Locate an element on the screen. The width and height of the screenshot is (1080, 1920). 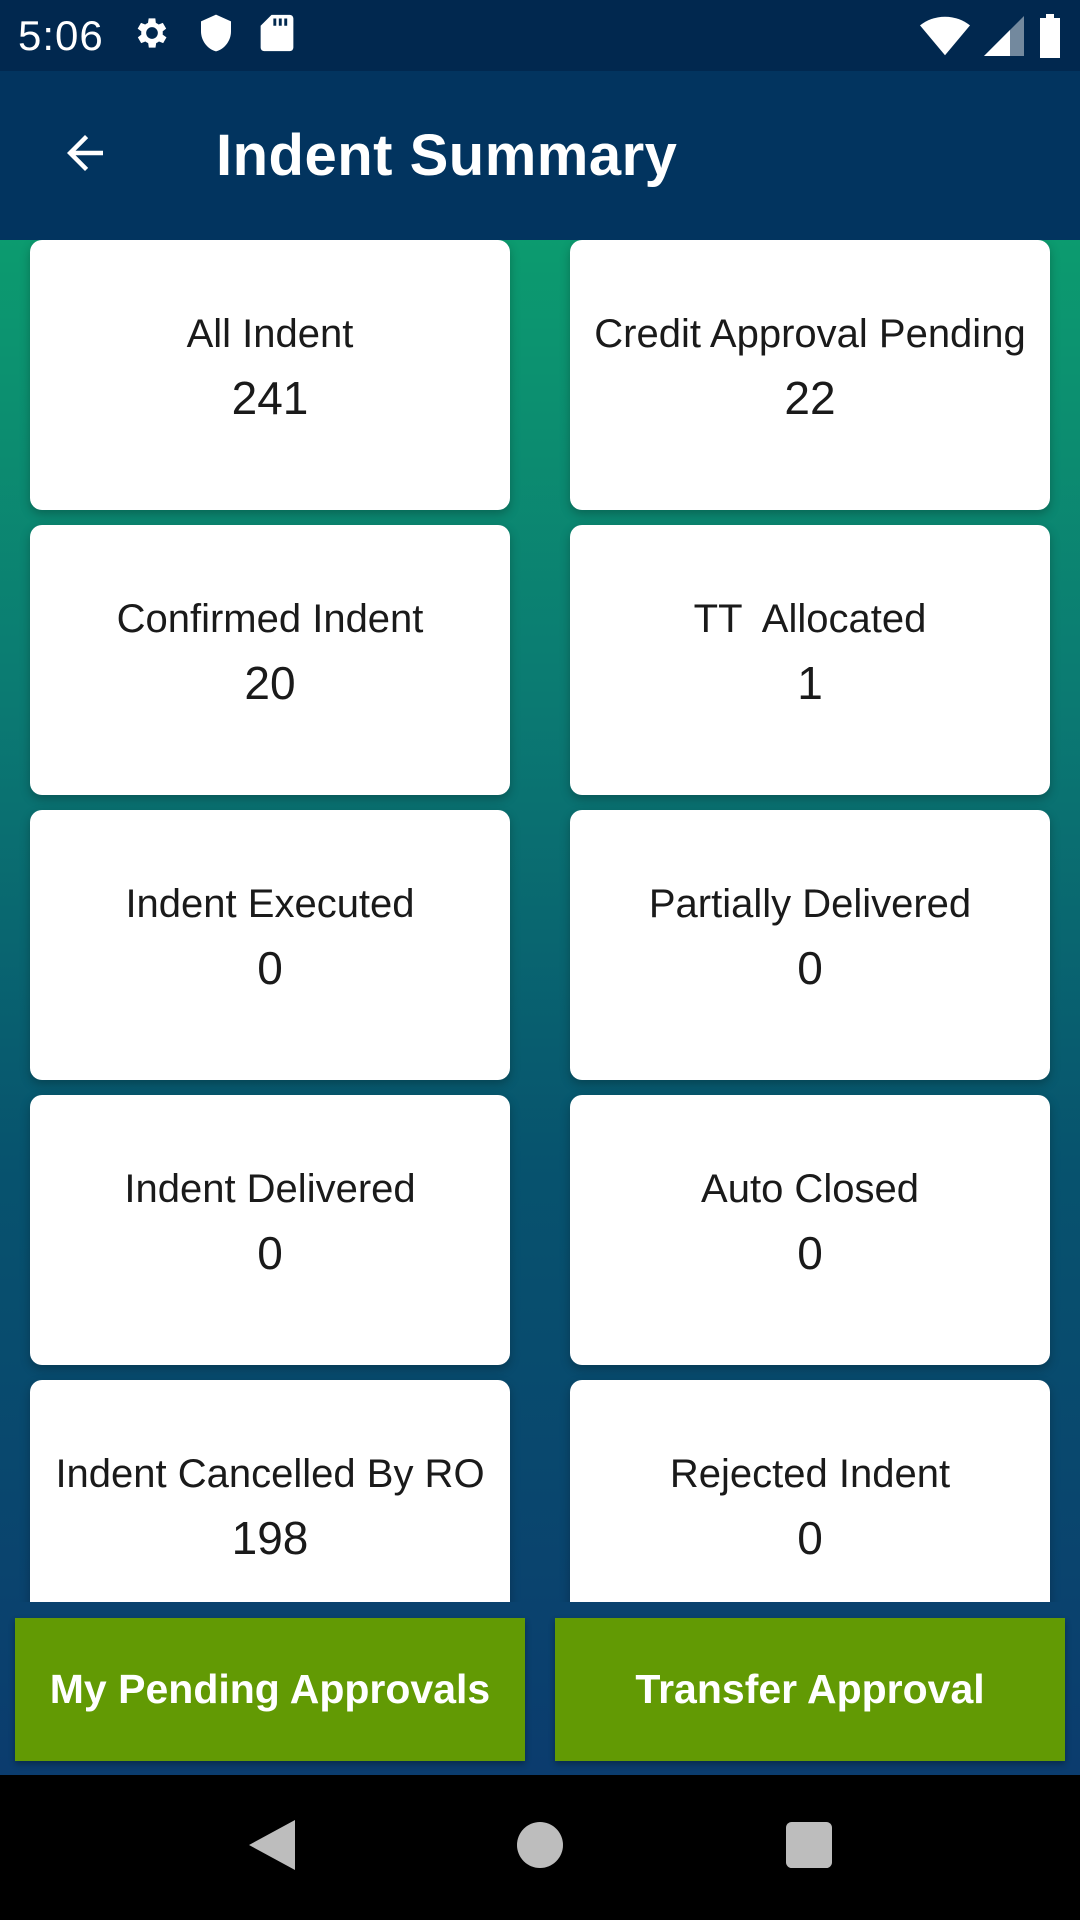
system-nav-bar is located at coordinates (540, 1847).